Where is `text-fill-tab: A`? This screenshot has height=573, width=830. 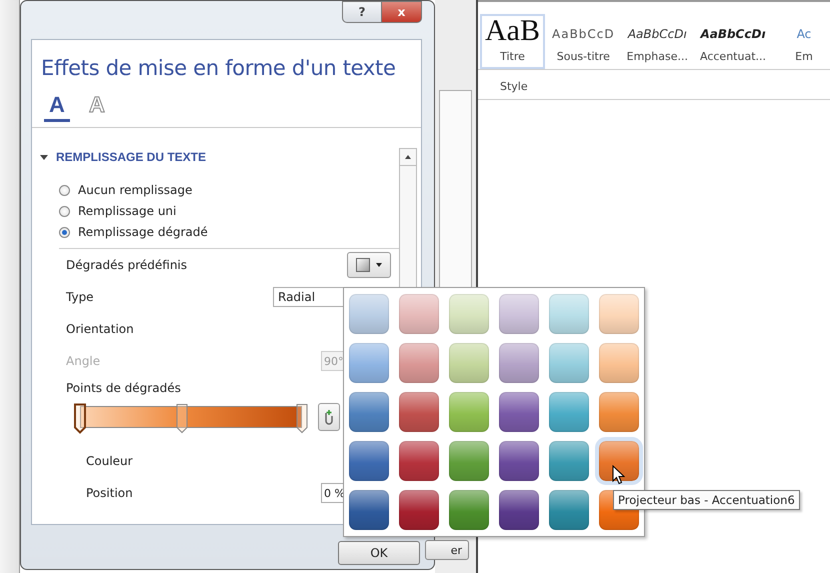
text-fill-tab: A is located at coordinates (57, 107).